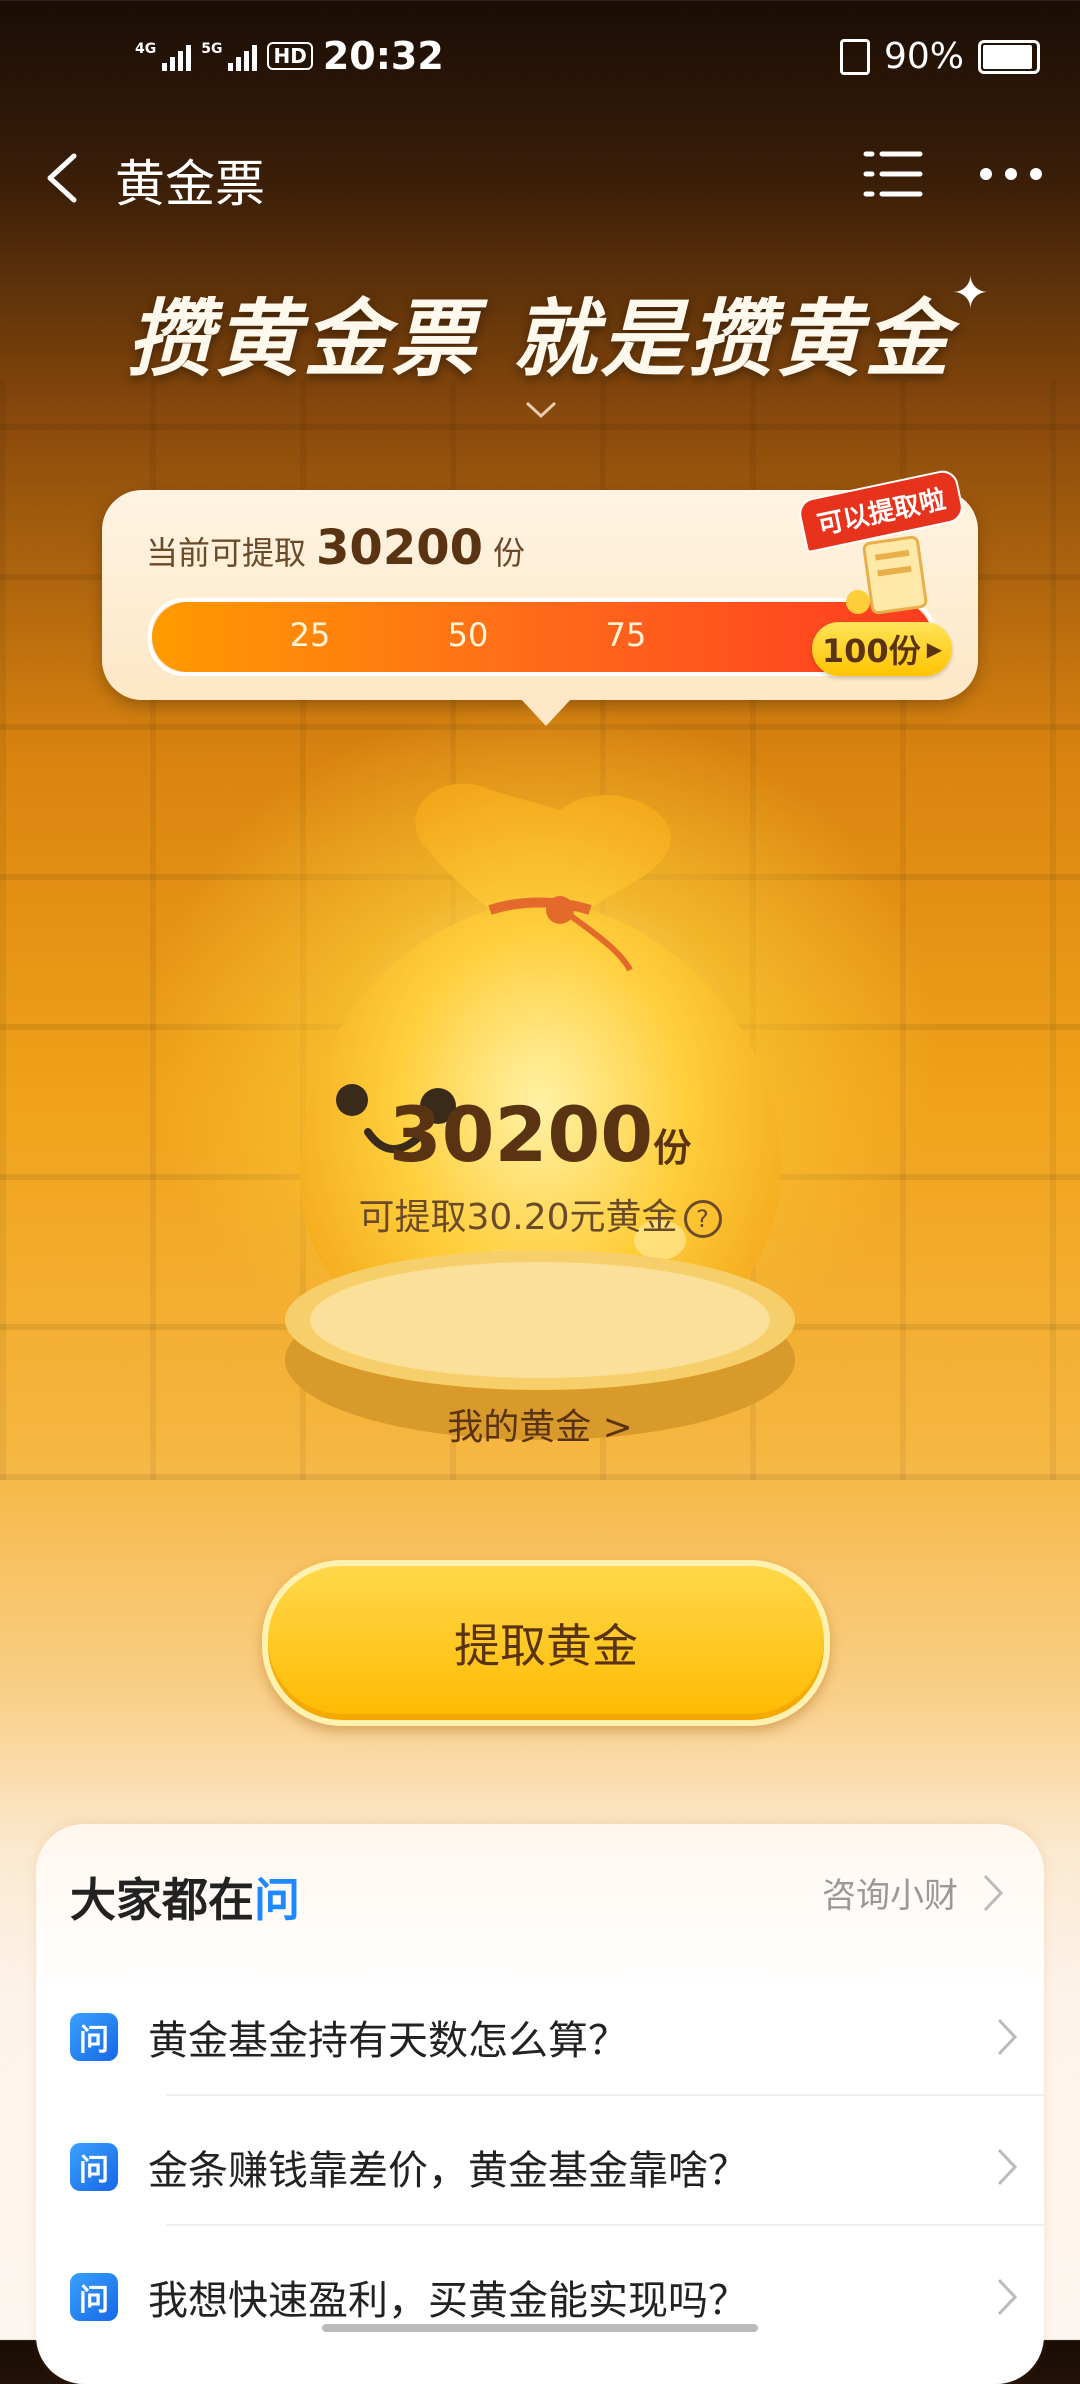 This screenshot has height=2384, width=1080. Describe the element at coordinates (540, 339) in the screenshot. I see `headline: 攒黄金票 就是攒黄金` at that location.